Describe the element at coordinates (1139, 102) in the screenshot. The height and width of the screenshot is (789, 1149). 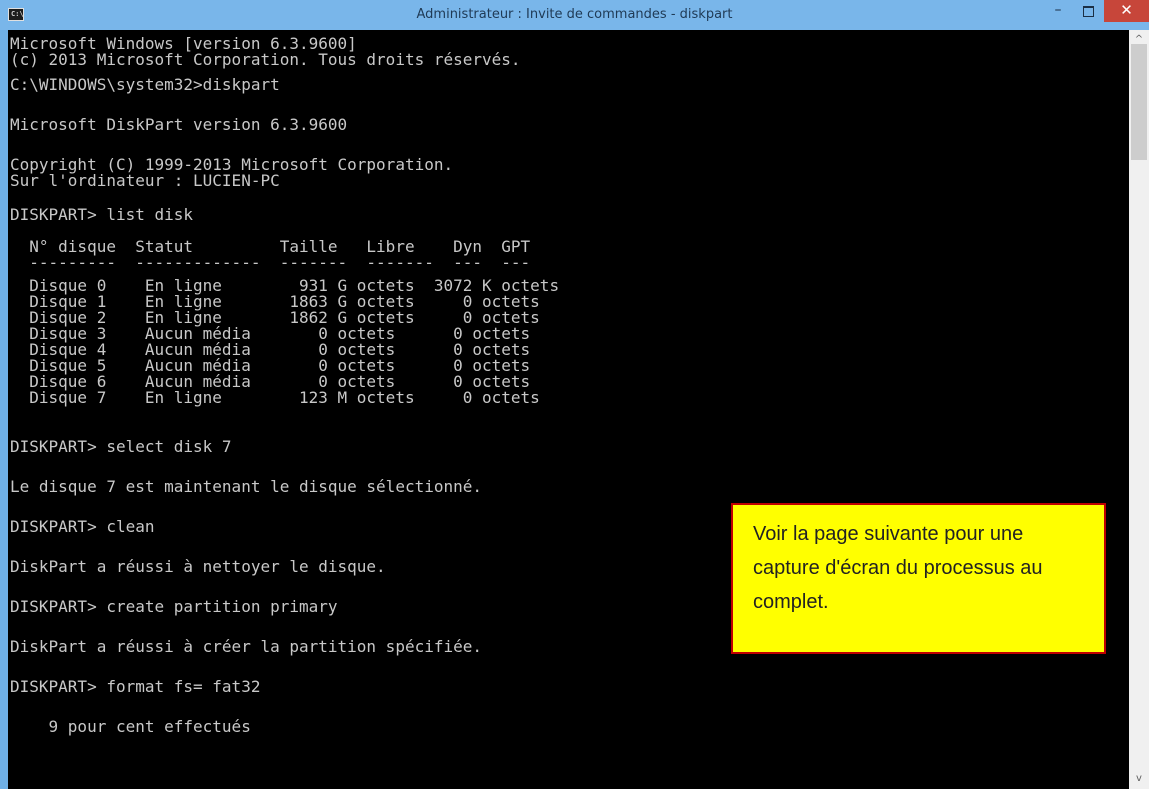
I see `scrollbar-thumb` at that location.